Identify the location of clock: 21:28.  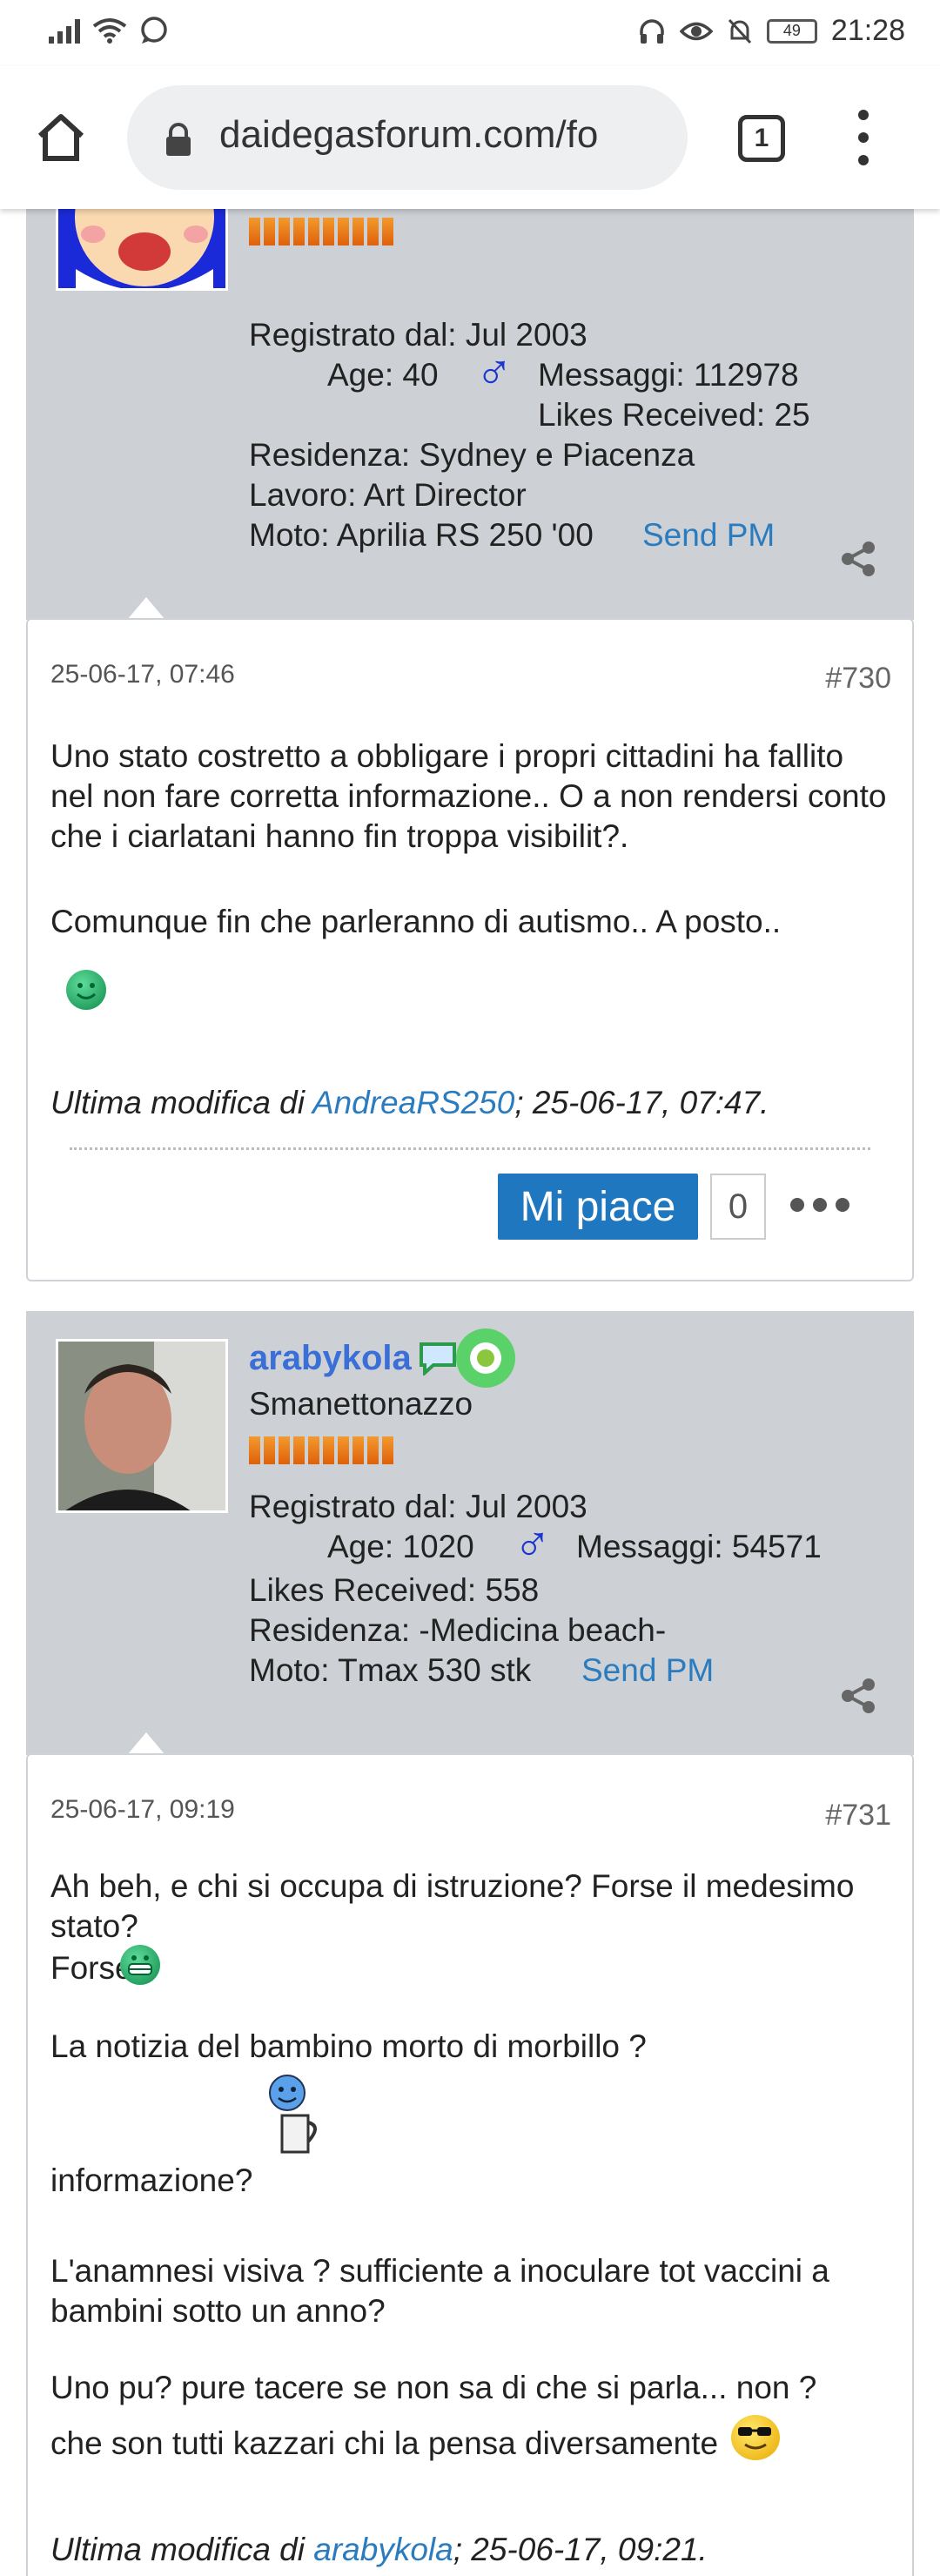
(868, 30).